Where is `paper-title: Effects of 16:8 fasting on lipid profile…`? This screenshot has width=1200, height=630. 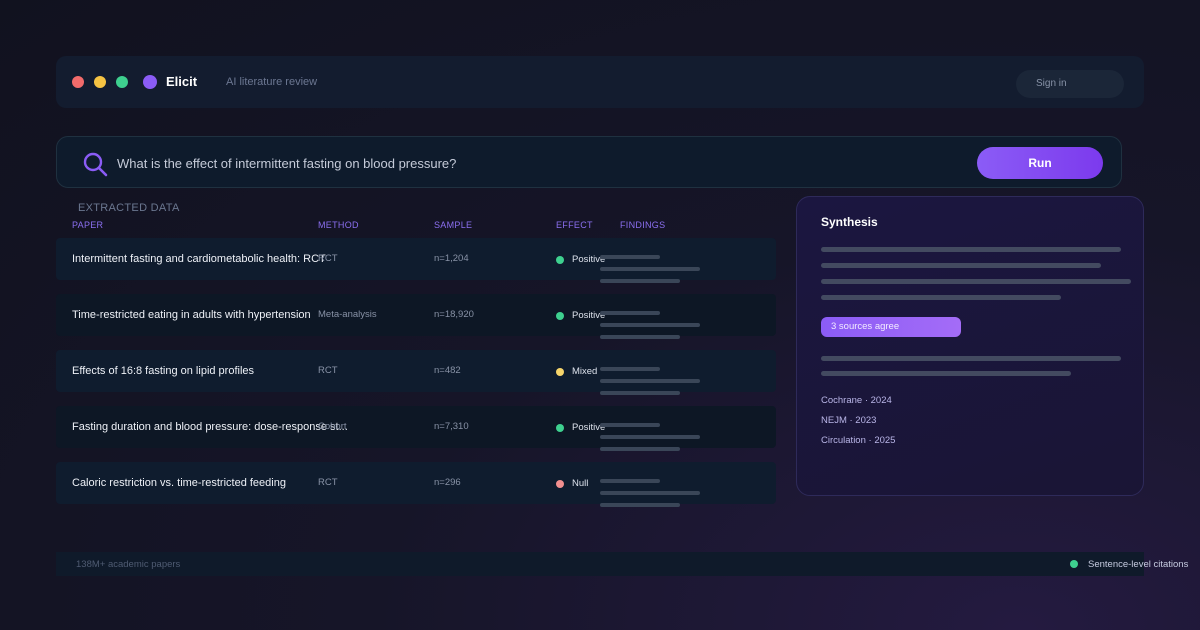
paper-title: Effects of 16:8 fasting on lipid profile… is located at coordinates (163, 371).